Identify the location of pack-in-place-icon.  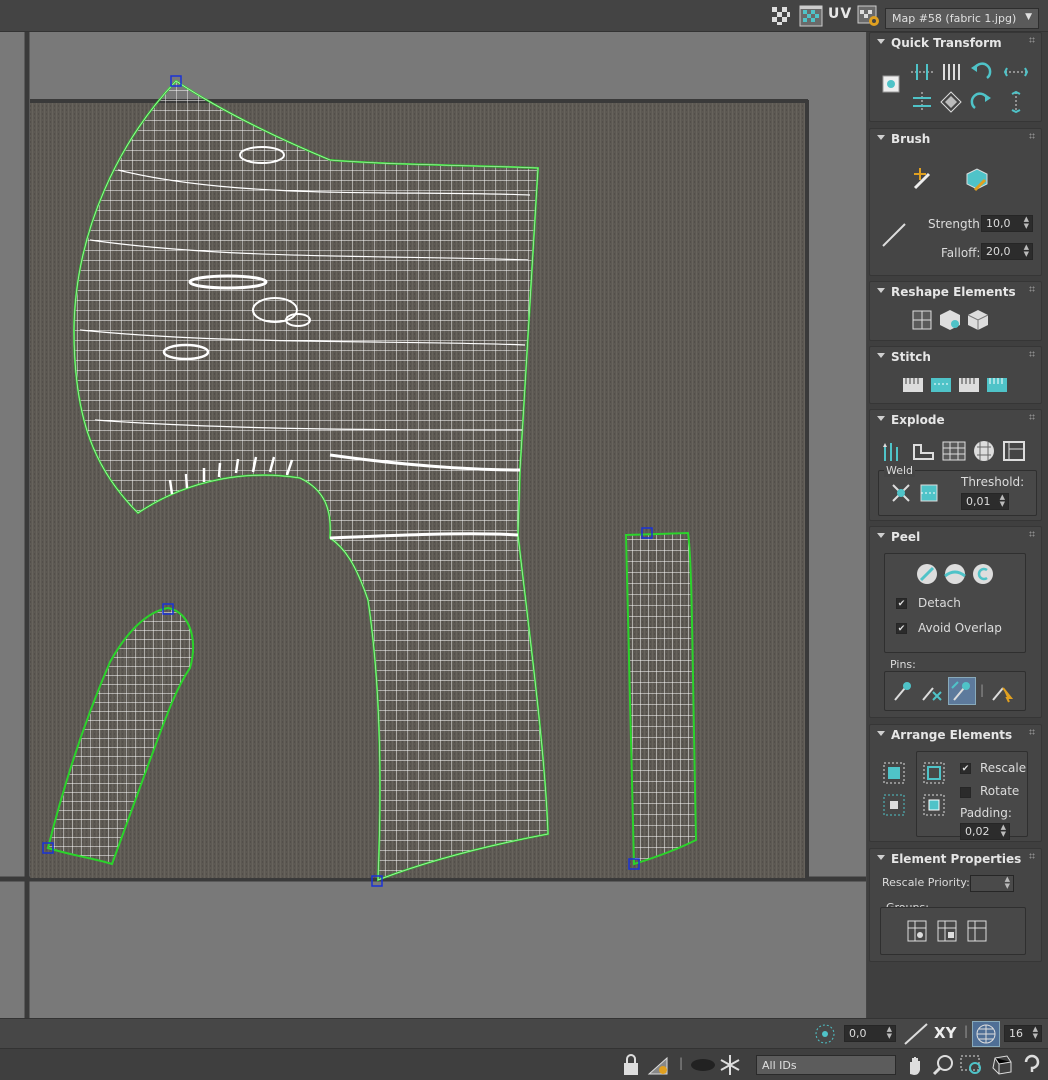
(934, 805).